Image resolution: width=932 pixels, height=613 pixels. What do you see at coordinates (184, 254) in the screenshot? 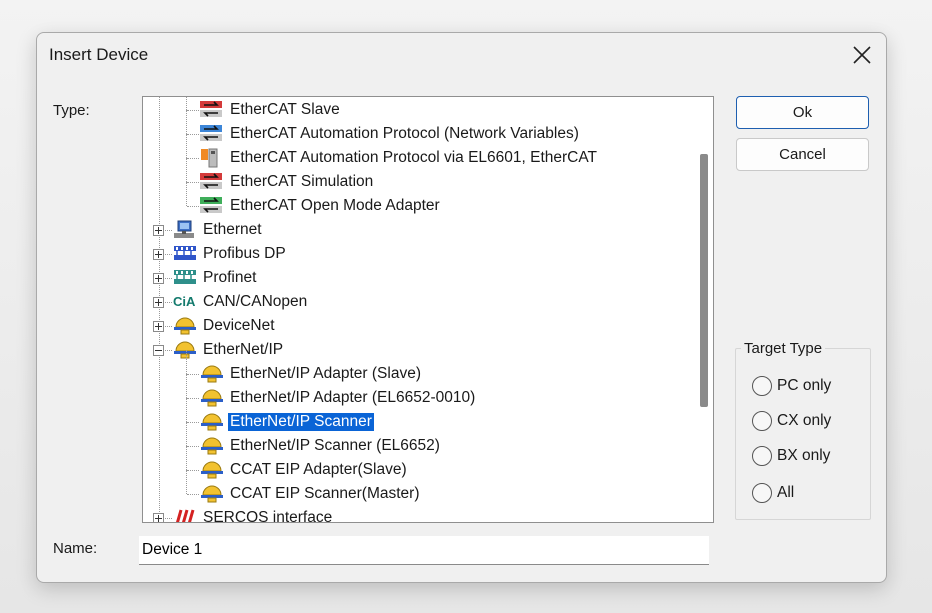
I see `profibus-icon` at bounding box center [184, 254].